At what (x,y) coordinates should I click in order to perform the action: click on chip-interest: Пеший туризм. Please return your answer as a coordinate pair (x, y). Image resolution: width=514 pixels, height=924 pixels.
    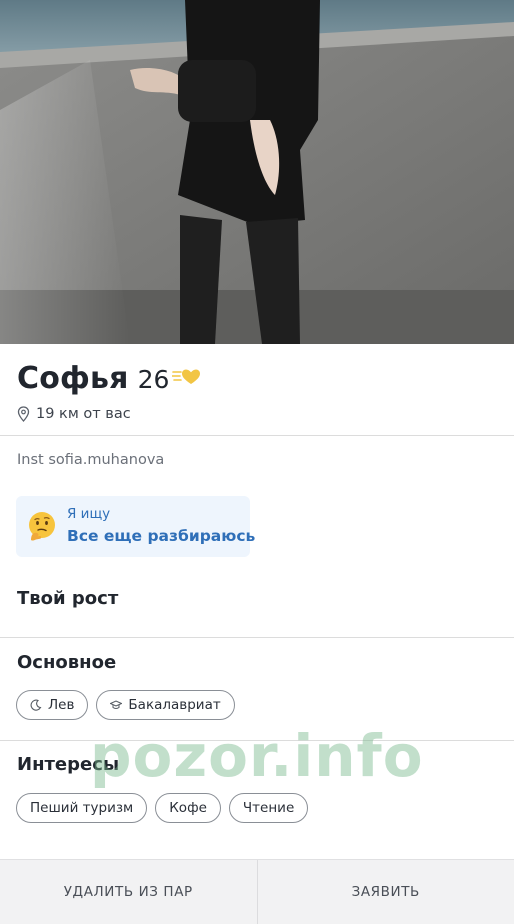
    Looking at the image, I should click on (82, 808).